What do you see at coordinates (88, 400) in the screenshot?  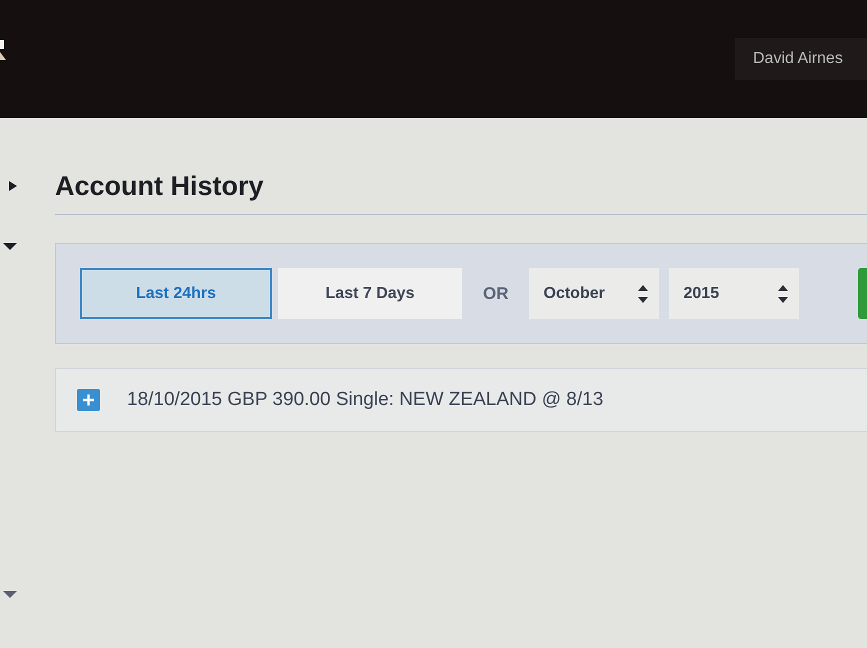 I see `plus-icon` at bounding box center [88, 400].